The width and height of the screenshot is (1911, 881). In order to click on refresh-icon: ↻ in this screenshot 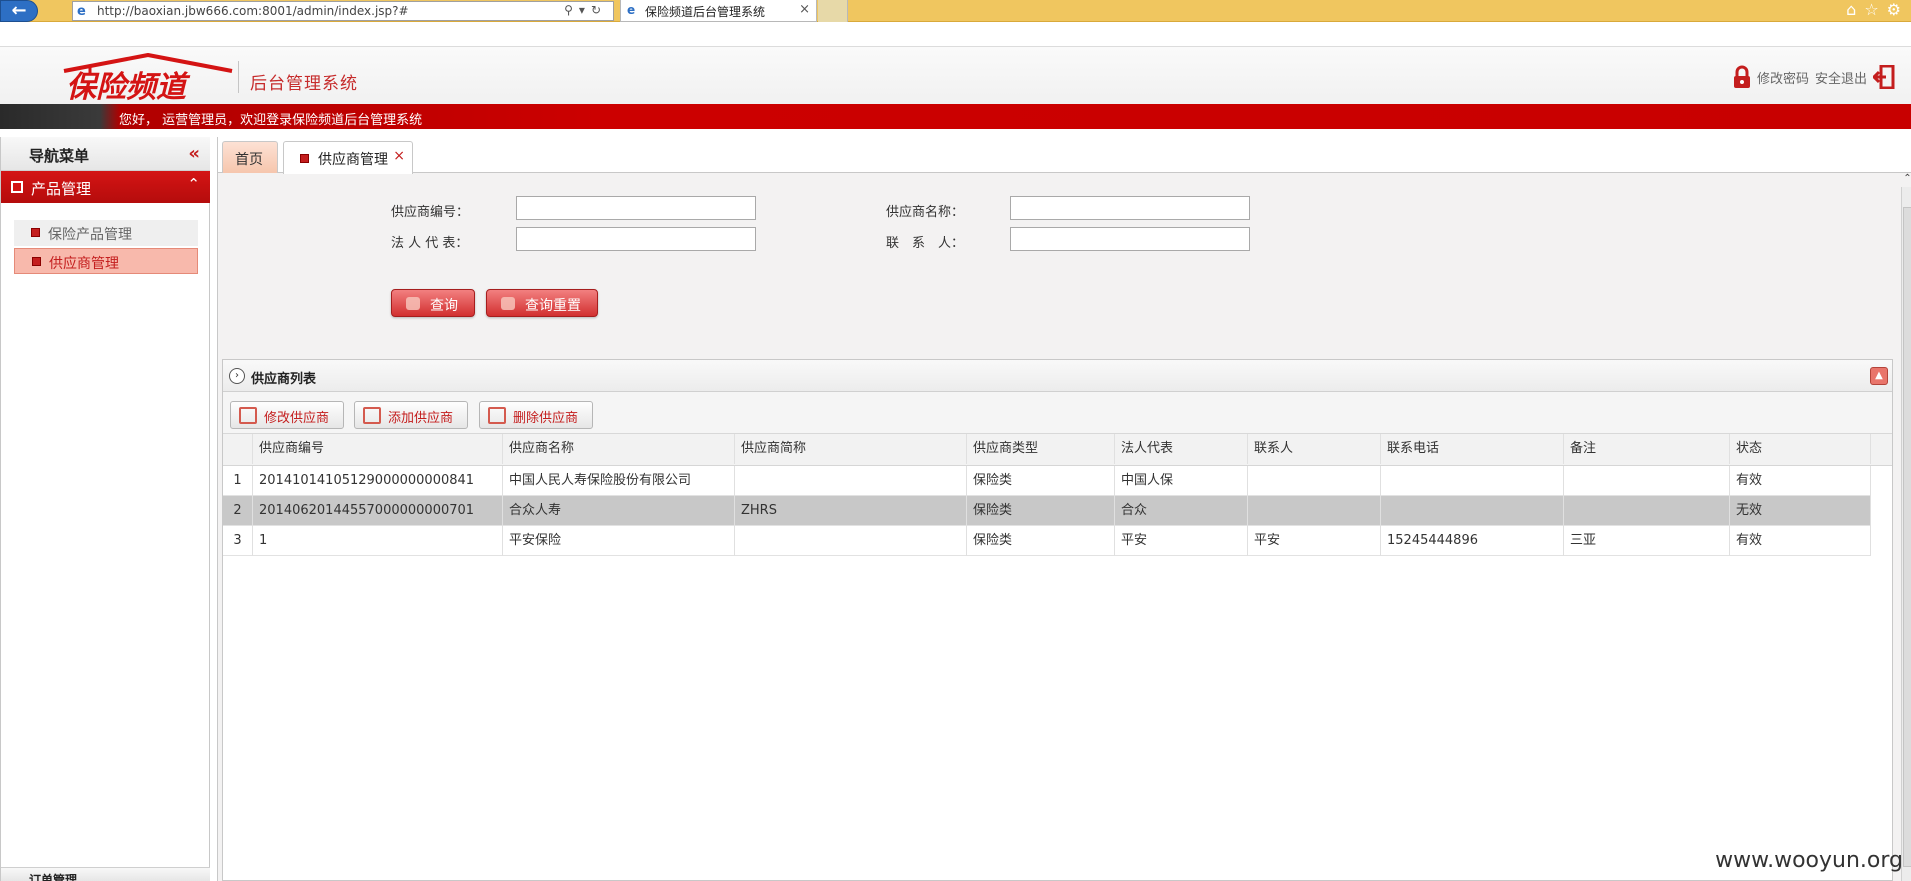, I will do `click(599, 10)`.